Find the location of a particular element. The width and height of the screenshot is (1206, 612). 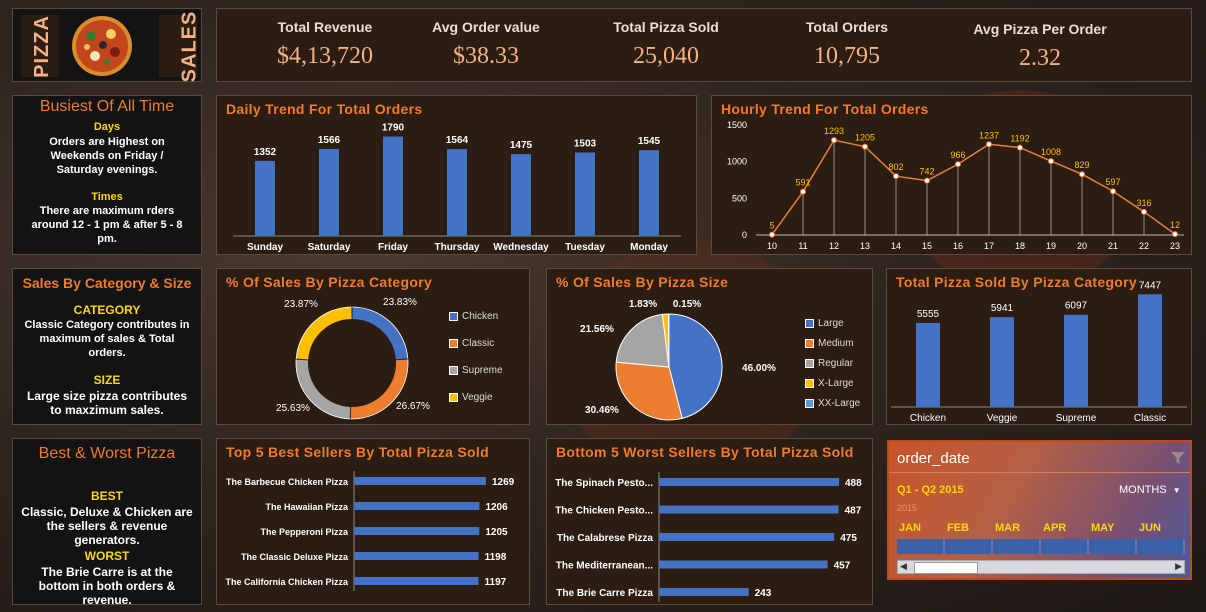

month-label: JUN is located at coordinates (1150, 528).